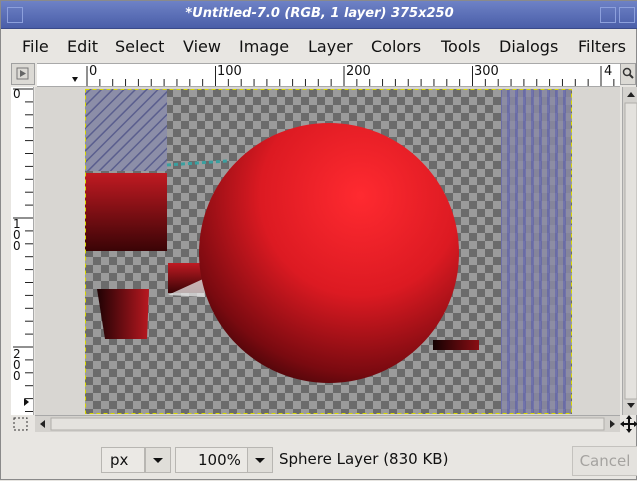 This screenshot has width=637, height=481. I want to click on ruler-label-0: 0, so click(93, 71).